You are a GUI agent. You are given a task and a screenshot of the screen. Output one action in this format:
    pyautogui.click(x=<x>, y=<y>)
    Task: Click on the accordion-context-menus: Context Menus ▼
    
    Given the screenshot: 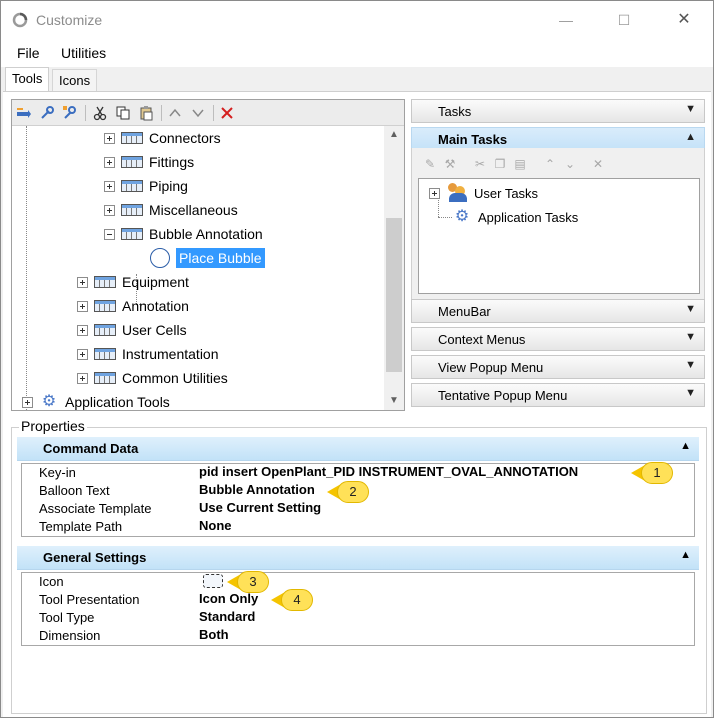 What is the action you would take?
    pyautogui.click(x=558, y=339)
    